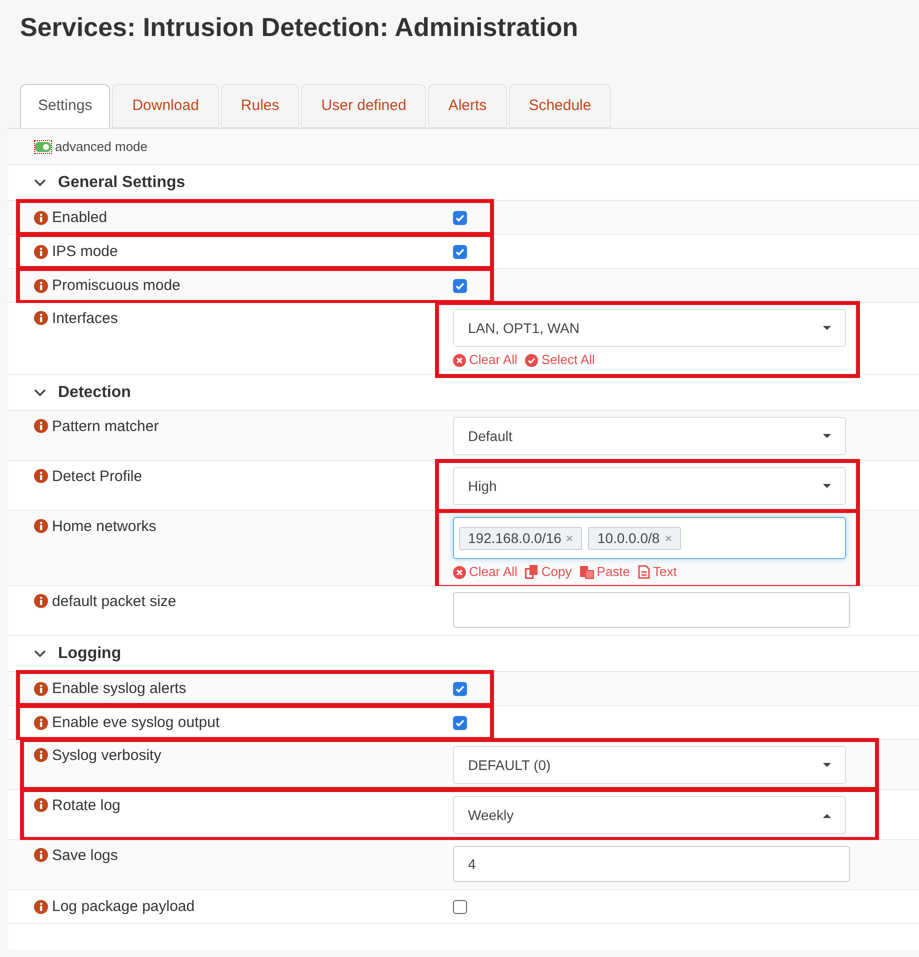  Describe the element at coordinates (90, 654) in the screenshot. I see `section-heading: Logging` at that location.